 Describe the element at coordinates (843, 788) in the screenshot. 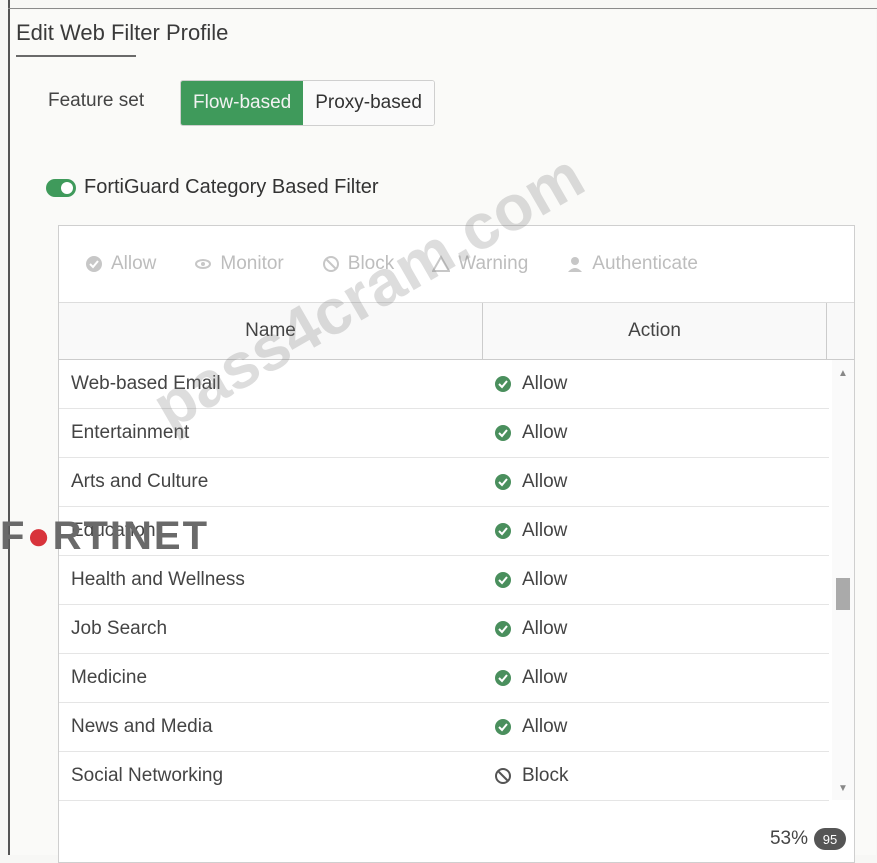

I see `scroll-down-arrow-icon: ▼` at that location.